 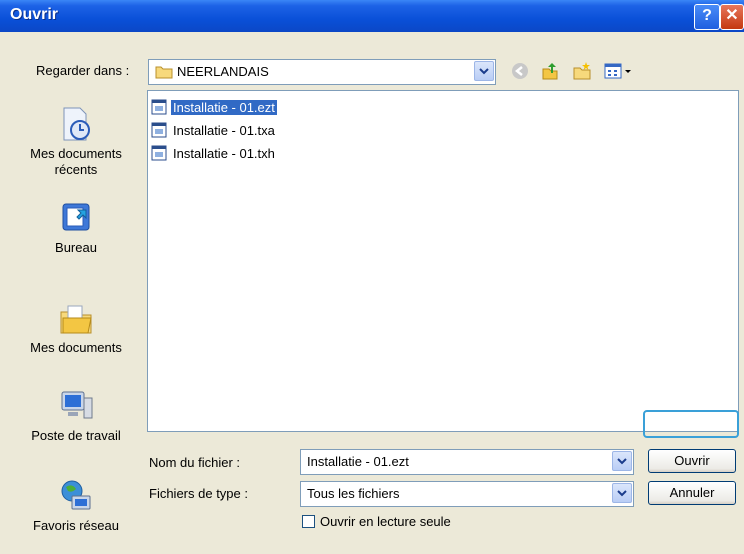 What do you see at coordinates (76, 142) in the screenshot?
I see `place-recent-documents: Mes documents récents` at bounding box center [76, 142].